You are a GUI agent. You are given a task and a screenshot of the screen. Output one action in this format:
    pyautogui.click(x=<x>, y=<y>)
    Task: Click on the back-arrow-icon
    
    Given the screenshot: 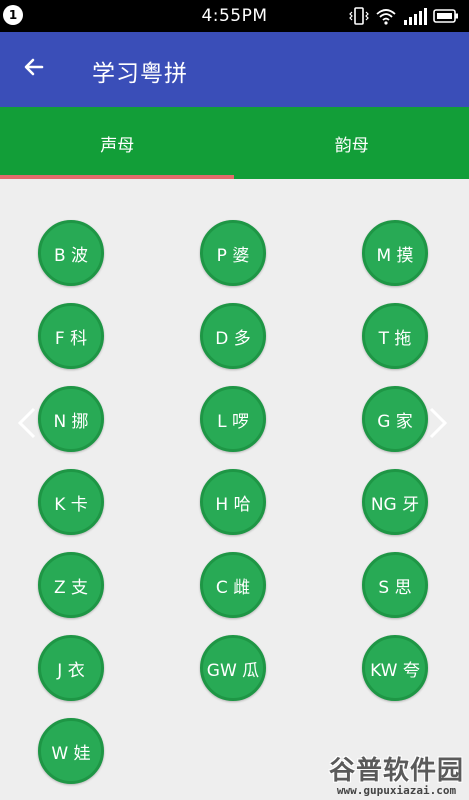 What is the action you would take?
    pyautogui.click(x=34, y=69)
    